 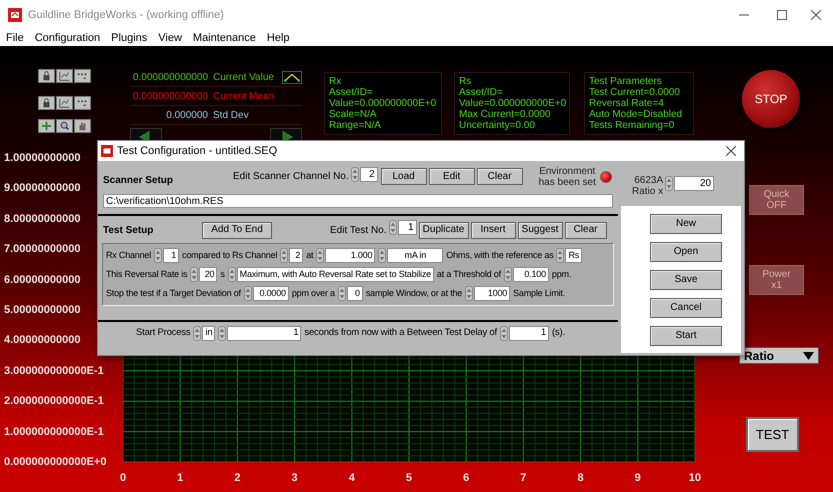 What do you see at coordinates (567, 182) in the screenshot?
I see `status-text: has been set` at bounding box center [567, 182].